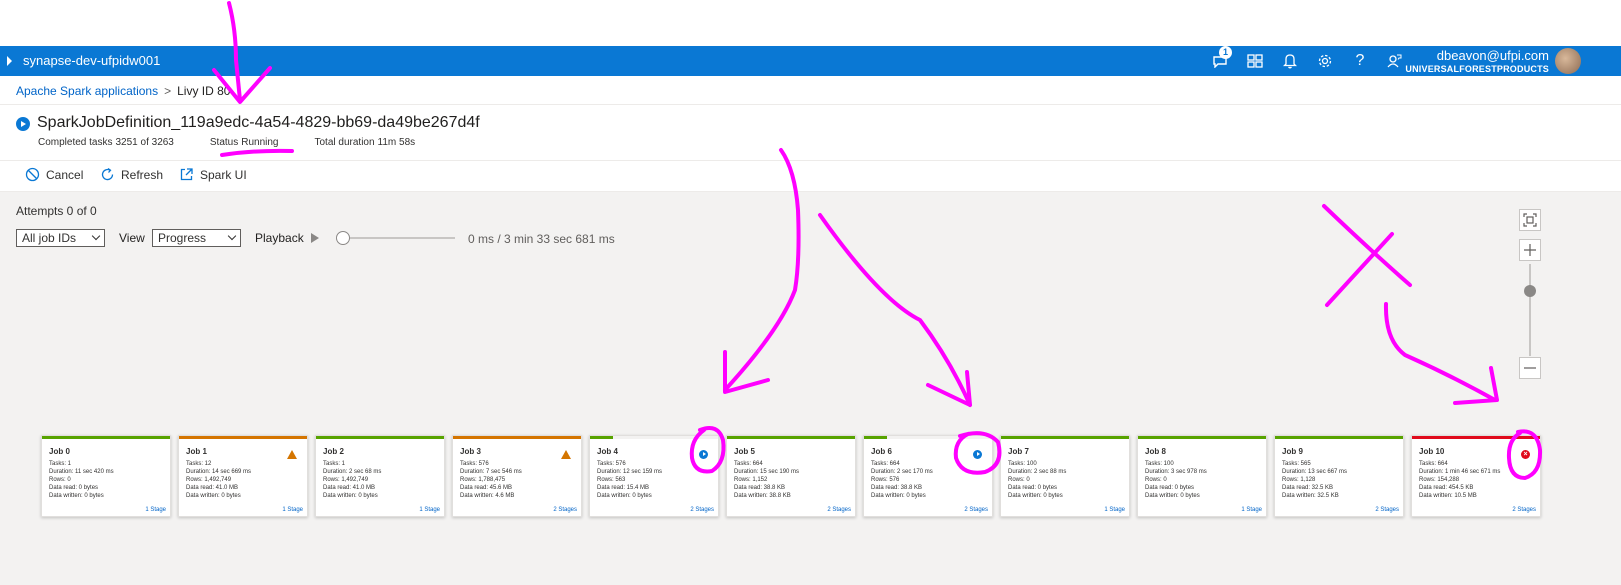 The width and height of the screenshot is (1621, 585). What do you see at coordinates (219, 472) in the screenshot?
I see `job-stat-duration: Duration: 14 sec 669 ms` at bounding box center [219, 472].